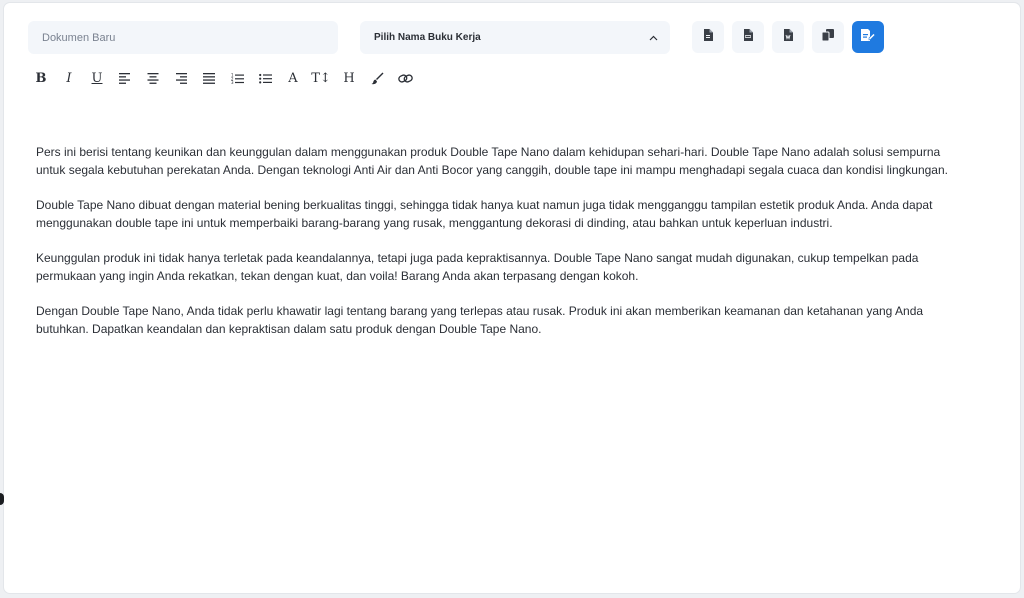 The image size is (1024, 598). I want to click on copy-icon, so click(827, 37).